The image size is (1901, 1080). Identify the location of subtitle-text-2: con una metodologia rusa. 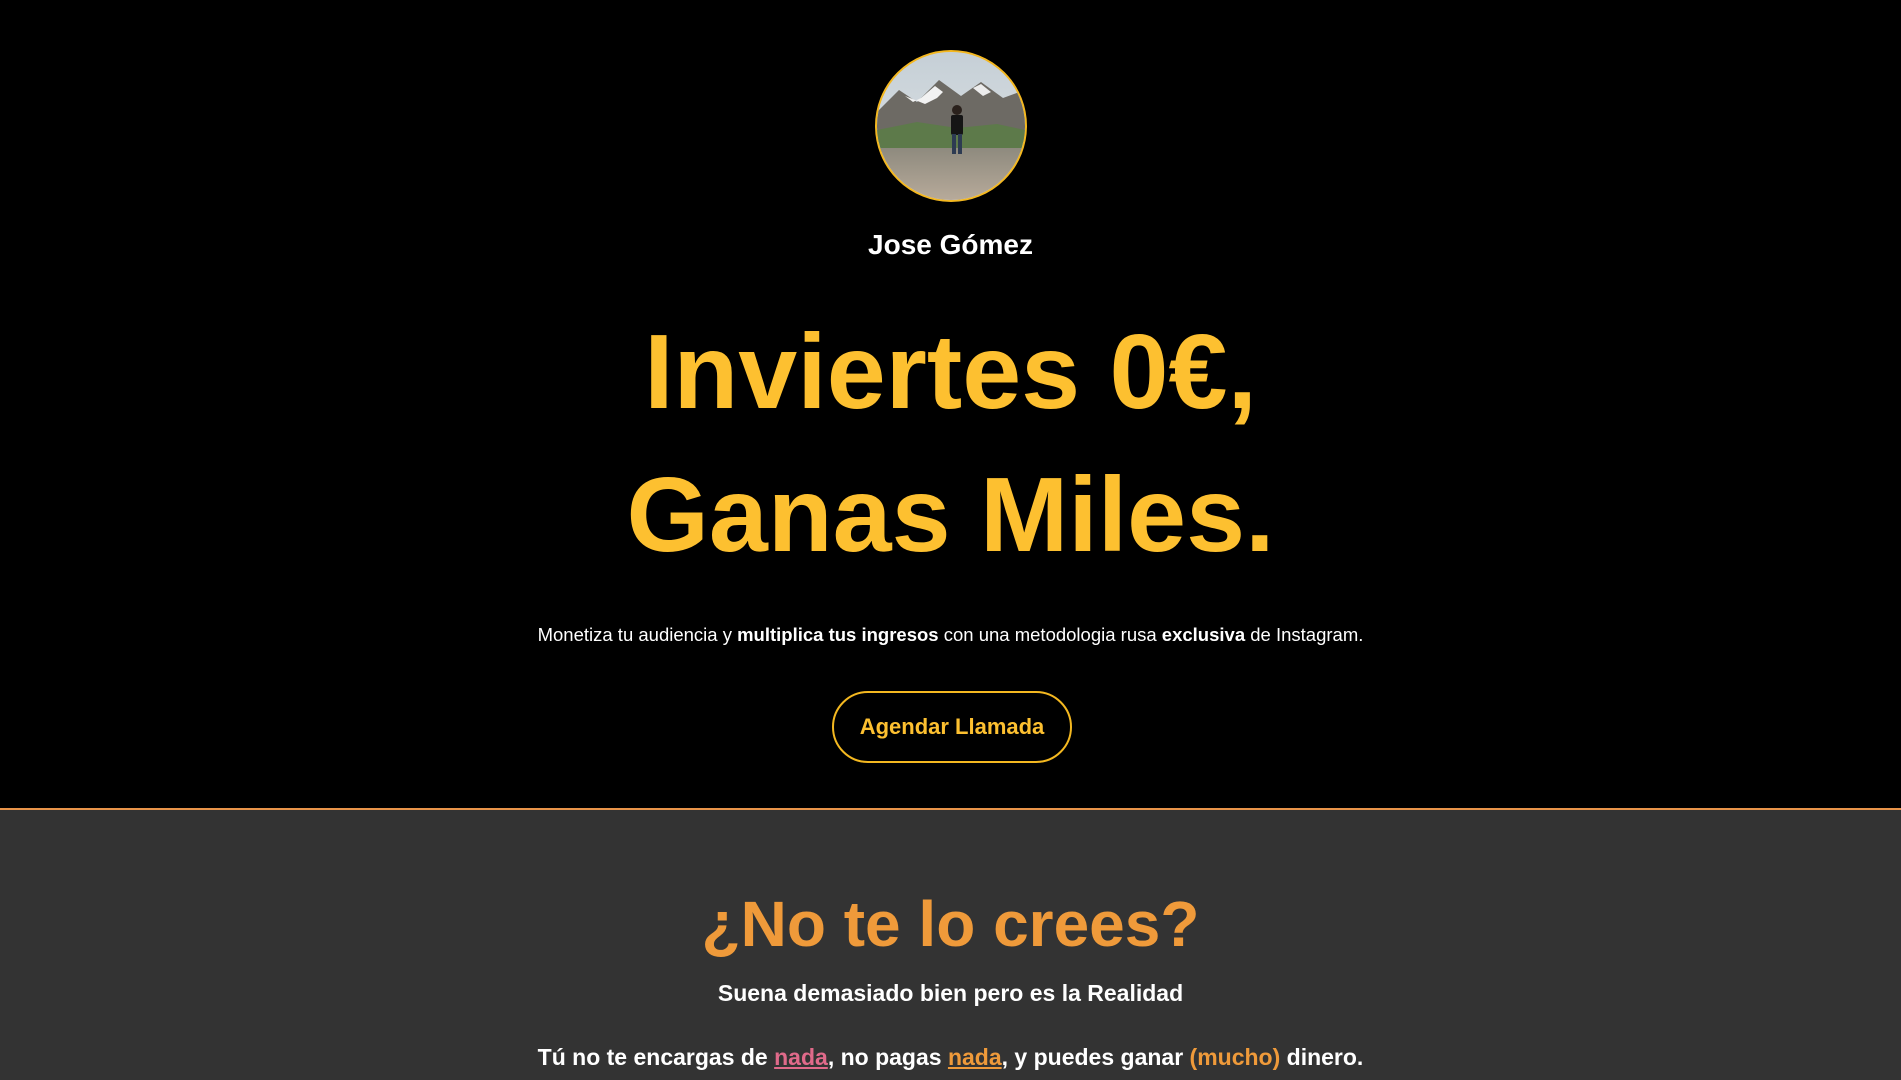
(1050, 634).